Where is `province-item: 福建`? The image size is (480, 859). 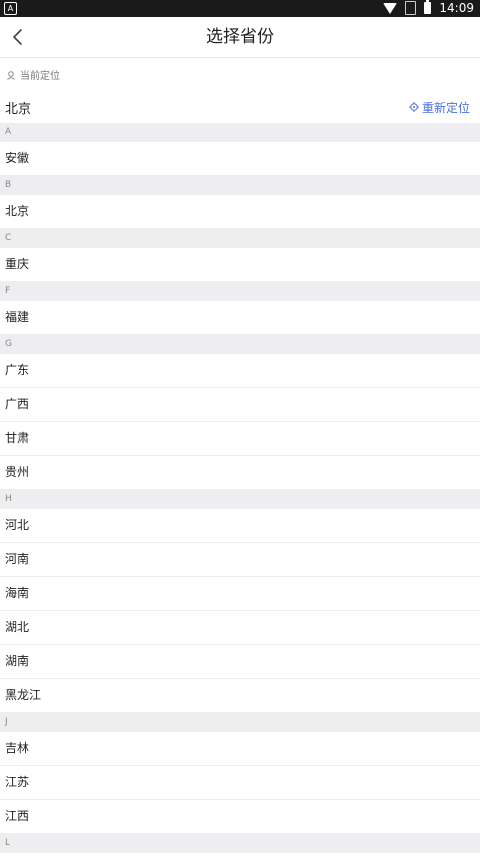
province-item: 福建 is located at coordinates (240, 318).